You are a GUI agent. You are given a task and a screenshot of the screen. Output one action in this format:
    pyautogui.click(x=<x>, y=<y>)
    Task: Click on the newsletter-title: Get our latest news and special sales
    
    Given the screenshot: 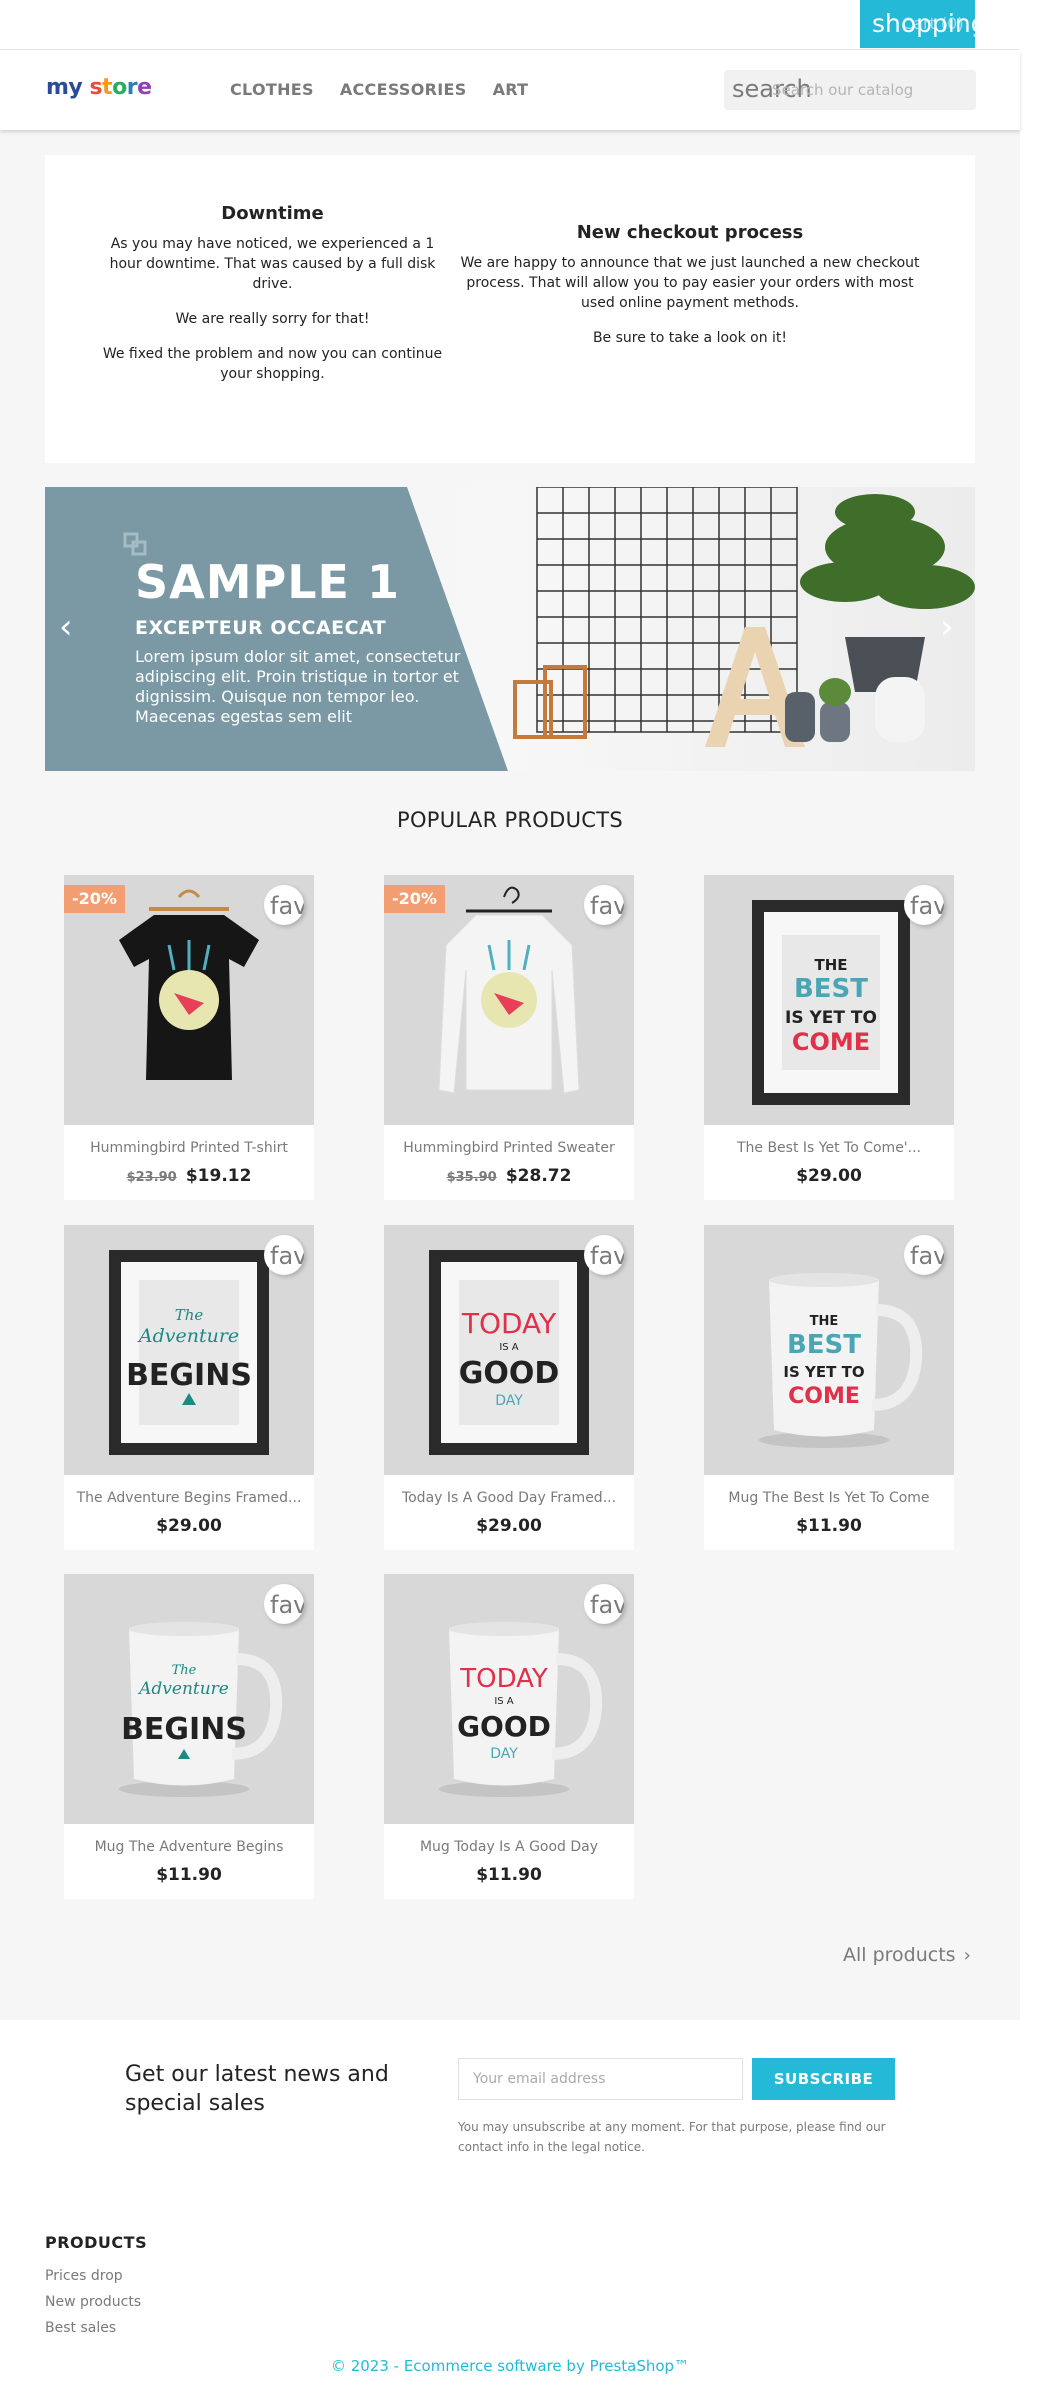 What is the action you would take?
    pyautogui.click(x=257, y=2089)
    